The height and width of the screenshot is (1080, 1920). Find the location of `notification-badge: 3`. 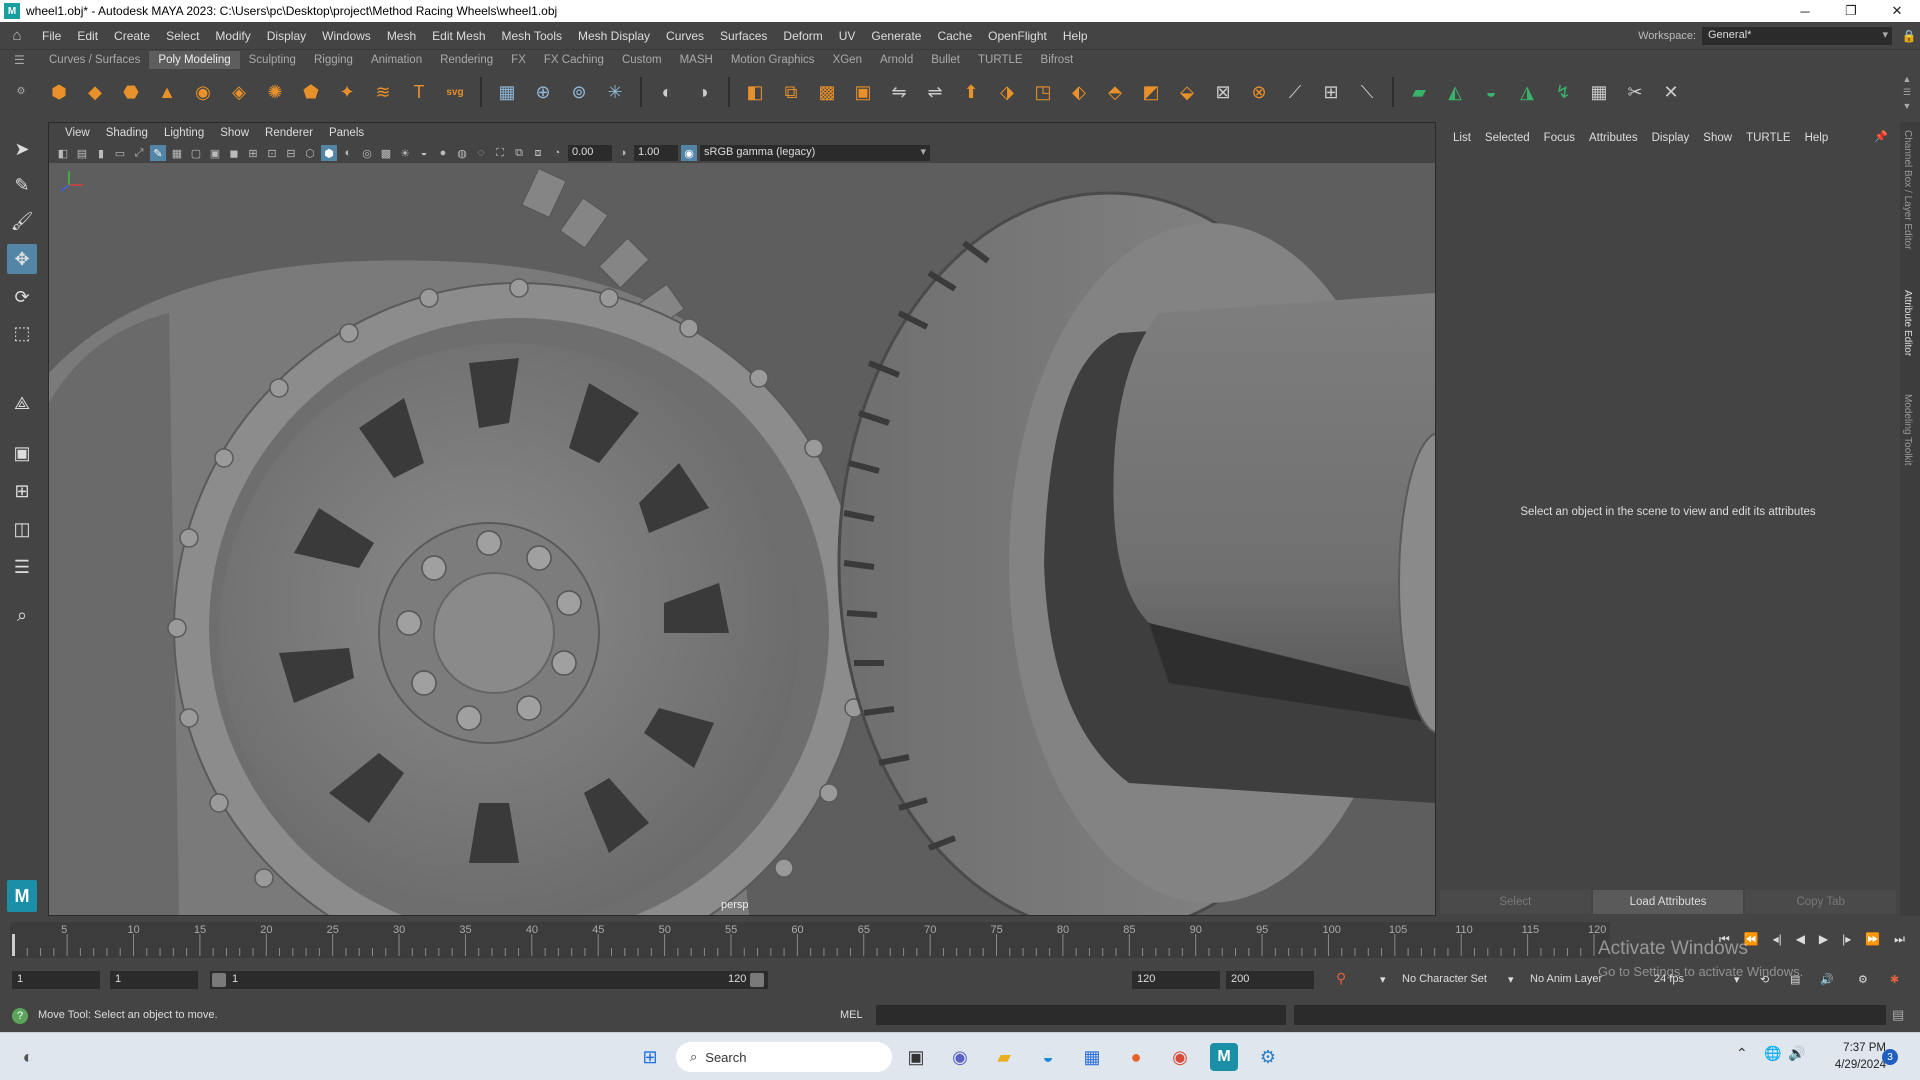

notification-badge: 3 is located at coordinates (1890, 1057).